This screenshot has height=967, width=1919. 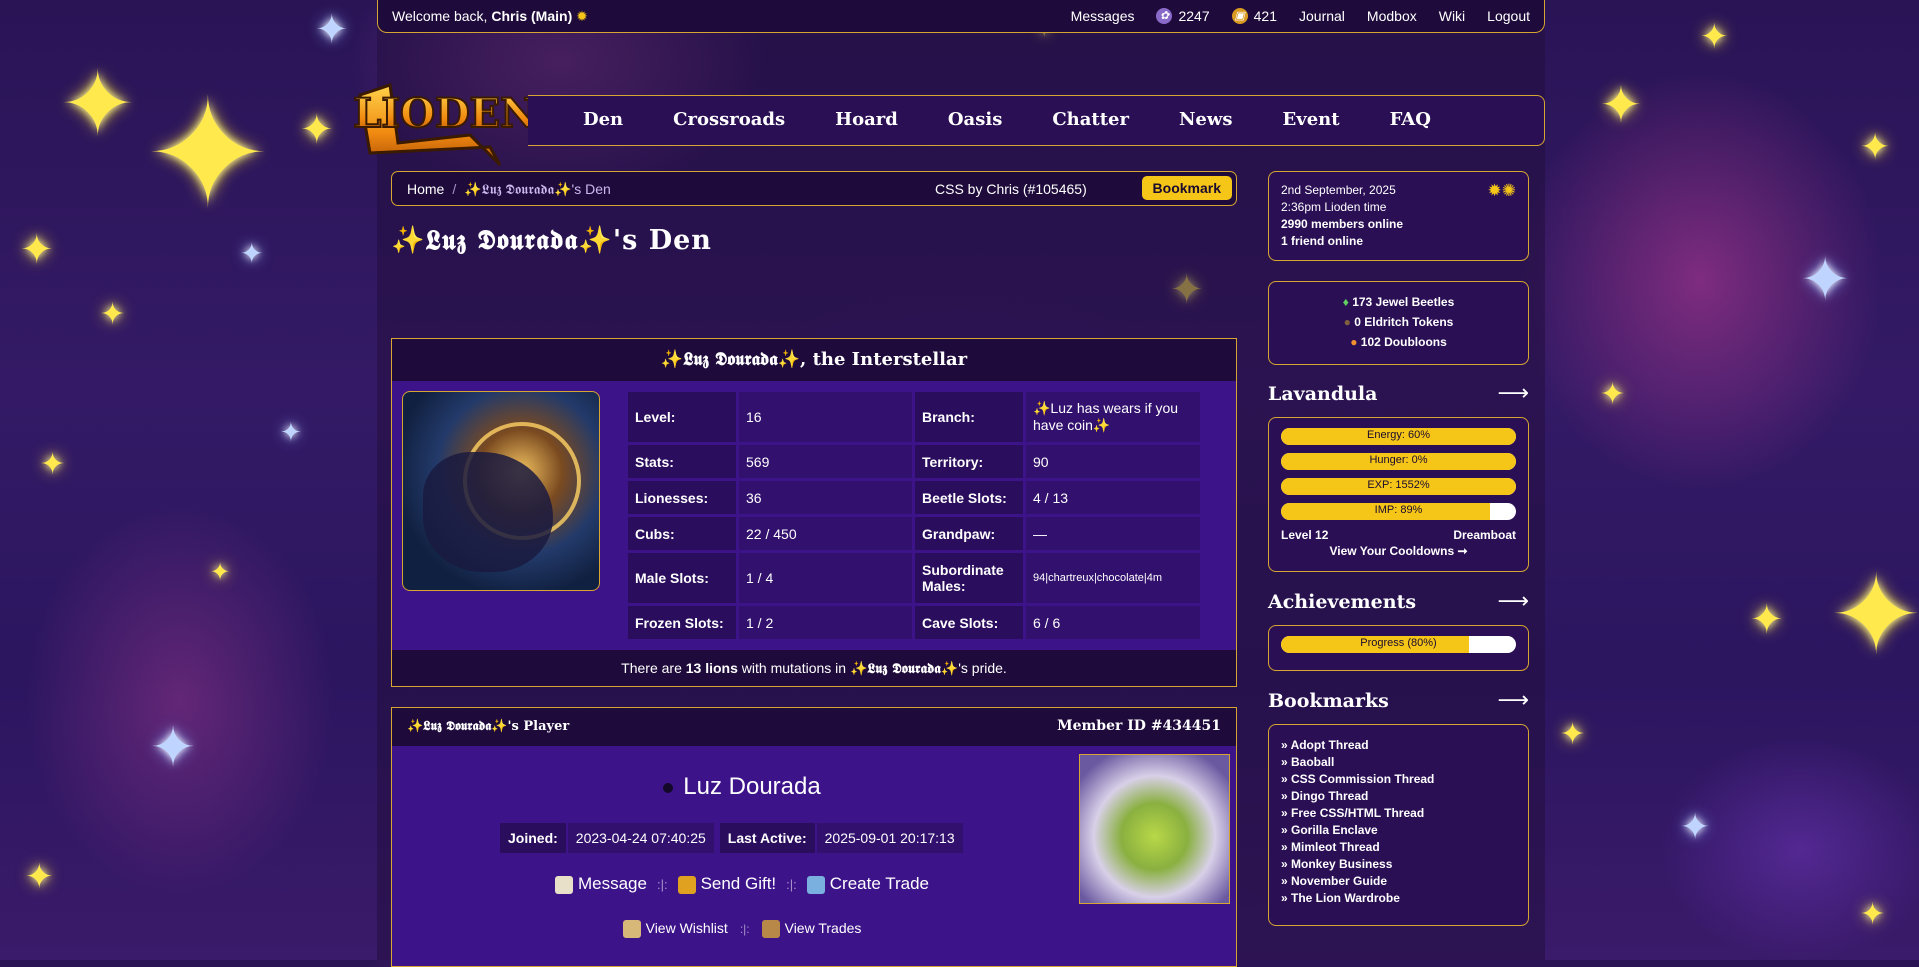 I want to click on gifts-counter: ▣ 421, so click(x=1254, y=16).